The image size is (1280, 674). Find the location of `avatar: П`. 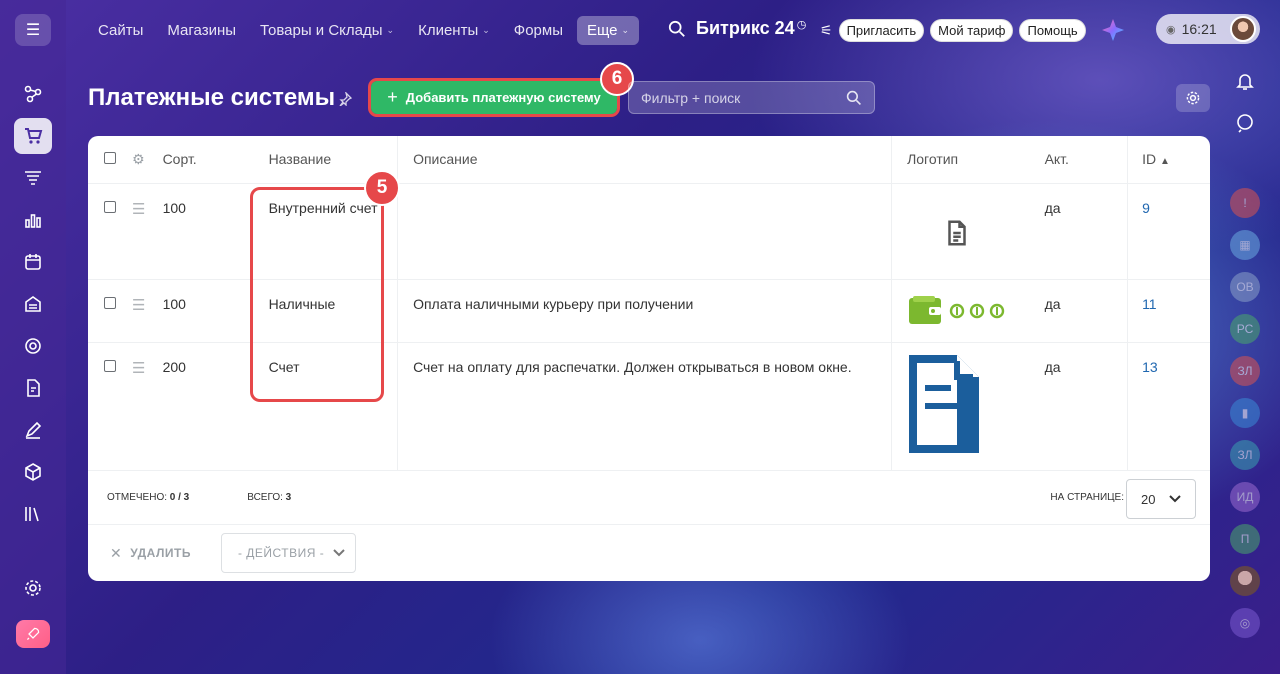

avatar: П is located at coordinates (1245, 539).